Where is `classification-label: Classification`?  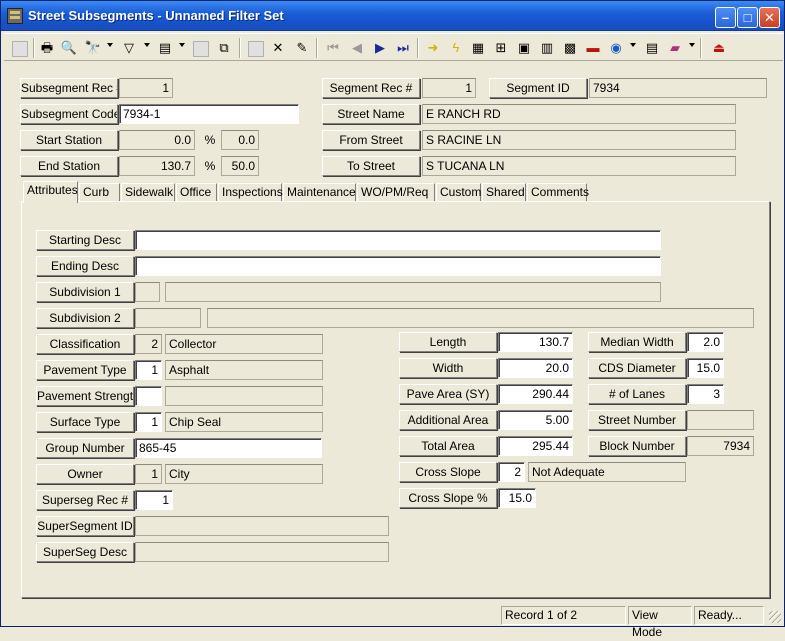
classification-label: Classification is located at coordinates (85, 344).